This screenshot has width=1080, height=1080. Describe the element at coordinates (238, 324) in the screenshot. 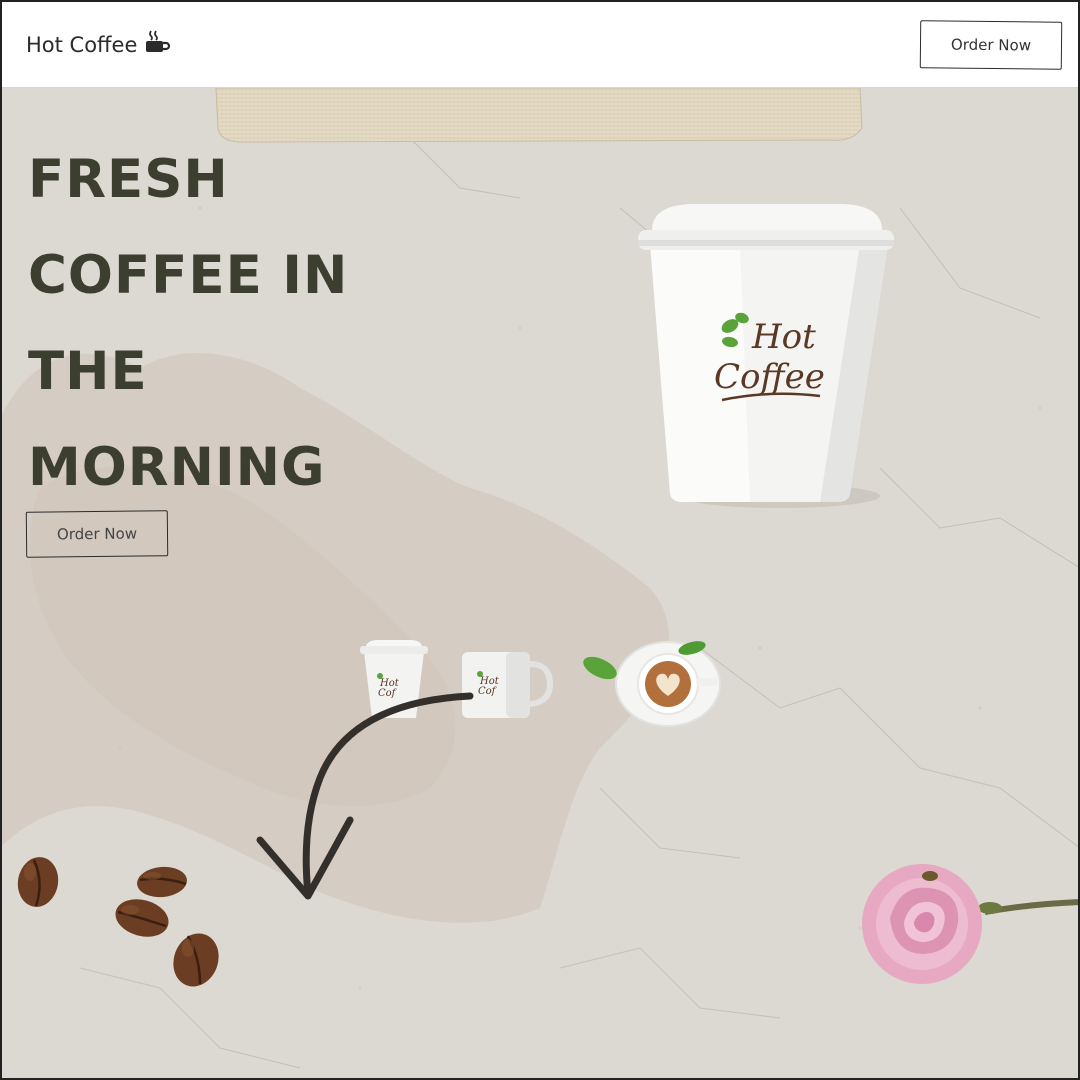

I see `hero-title: FRESH COFFEE IN THE MORNING` at that location.